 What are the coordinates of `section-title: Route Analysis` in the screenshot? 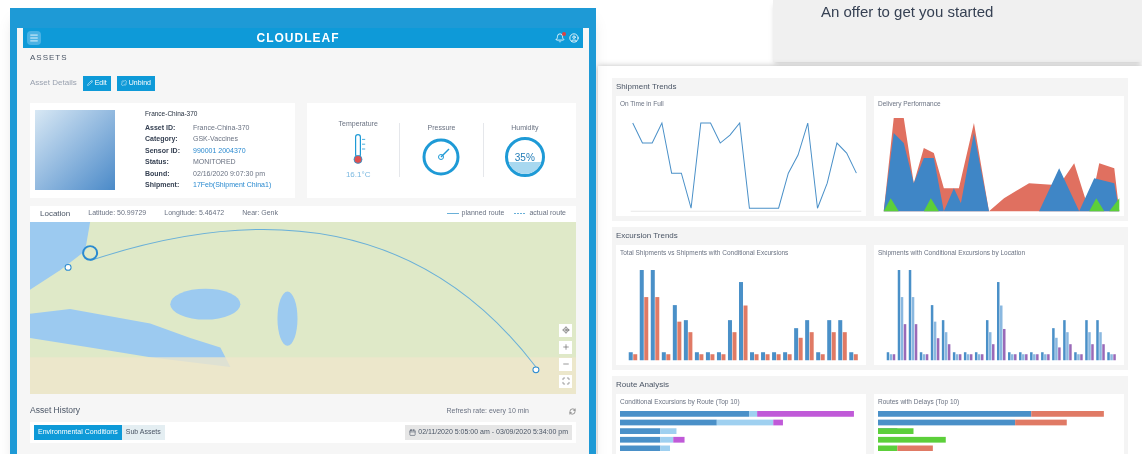 It's located at (643, 385).